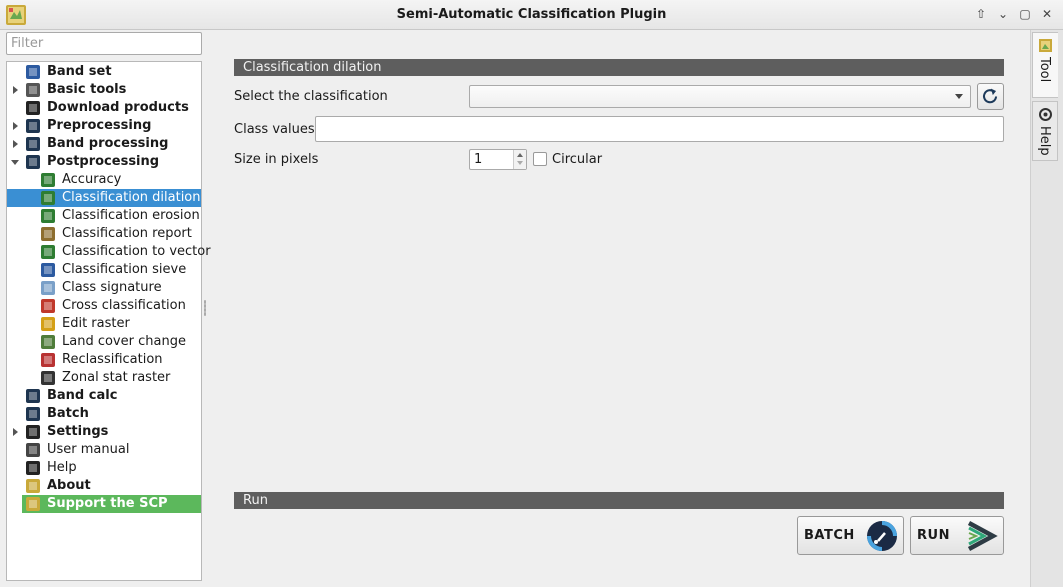 The width and height of the screenshot is (1063, 587). What do you see at coordinates (15, 162) in the screenshot?
I see `expand-arrow-down-icon` at bounding box center [15, 162].